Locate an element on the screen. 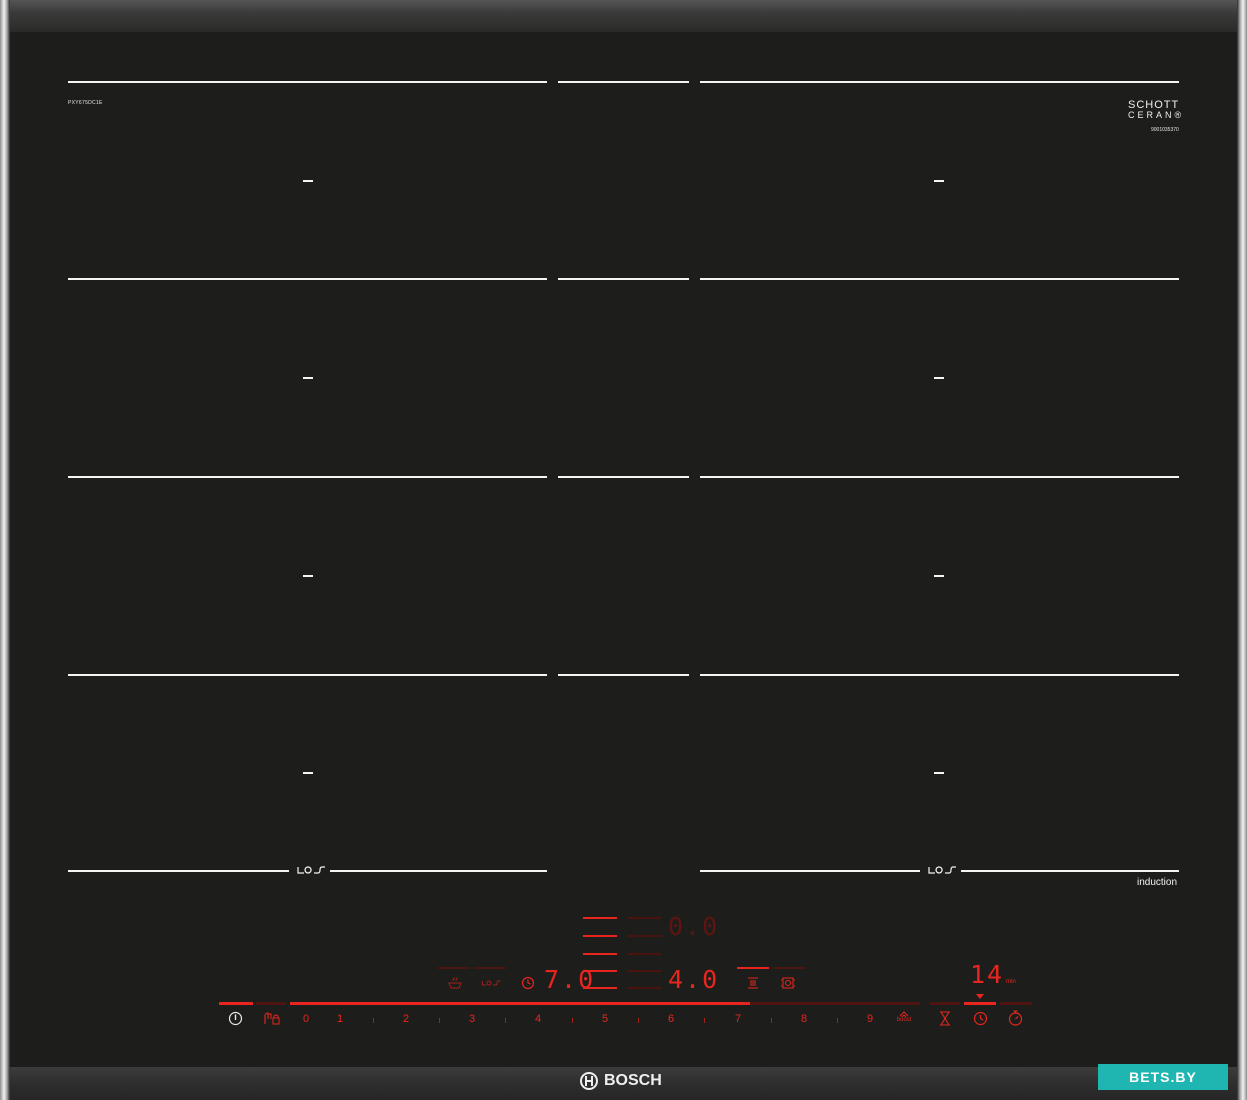 The height and width of the screenshot is (1100, 1247). top-trim is located at coordinates (623, 16).